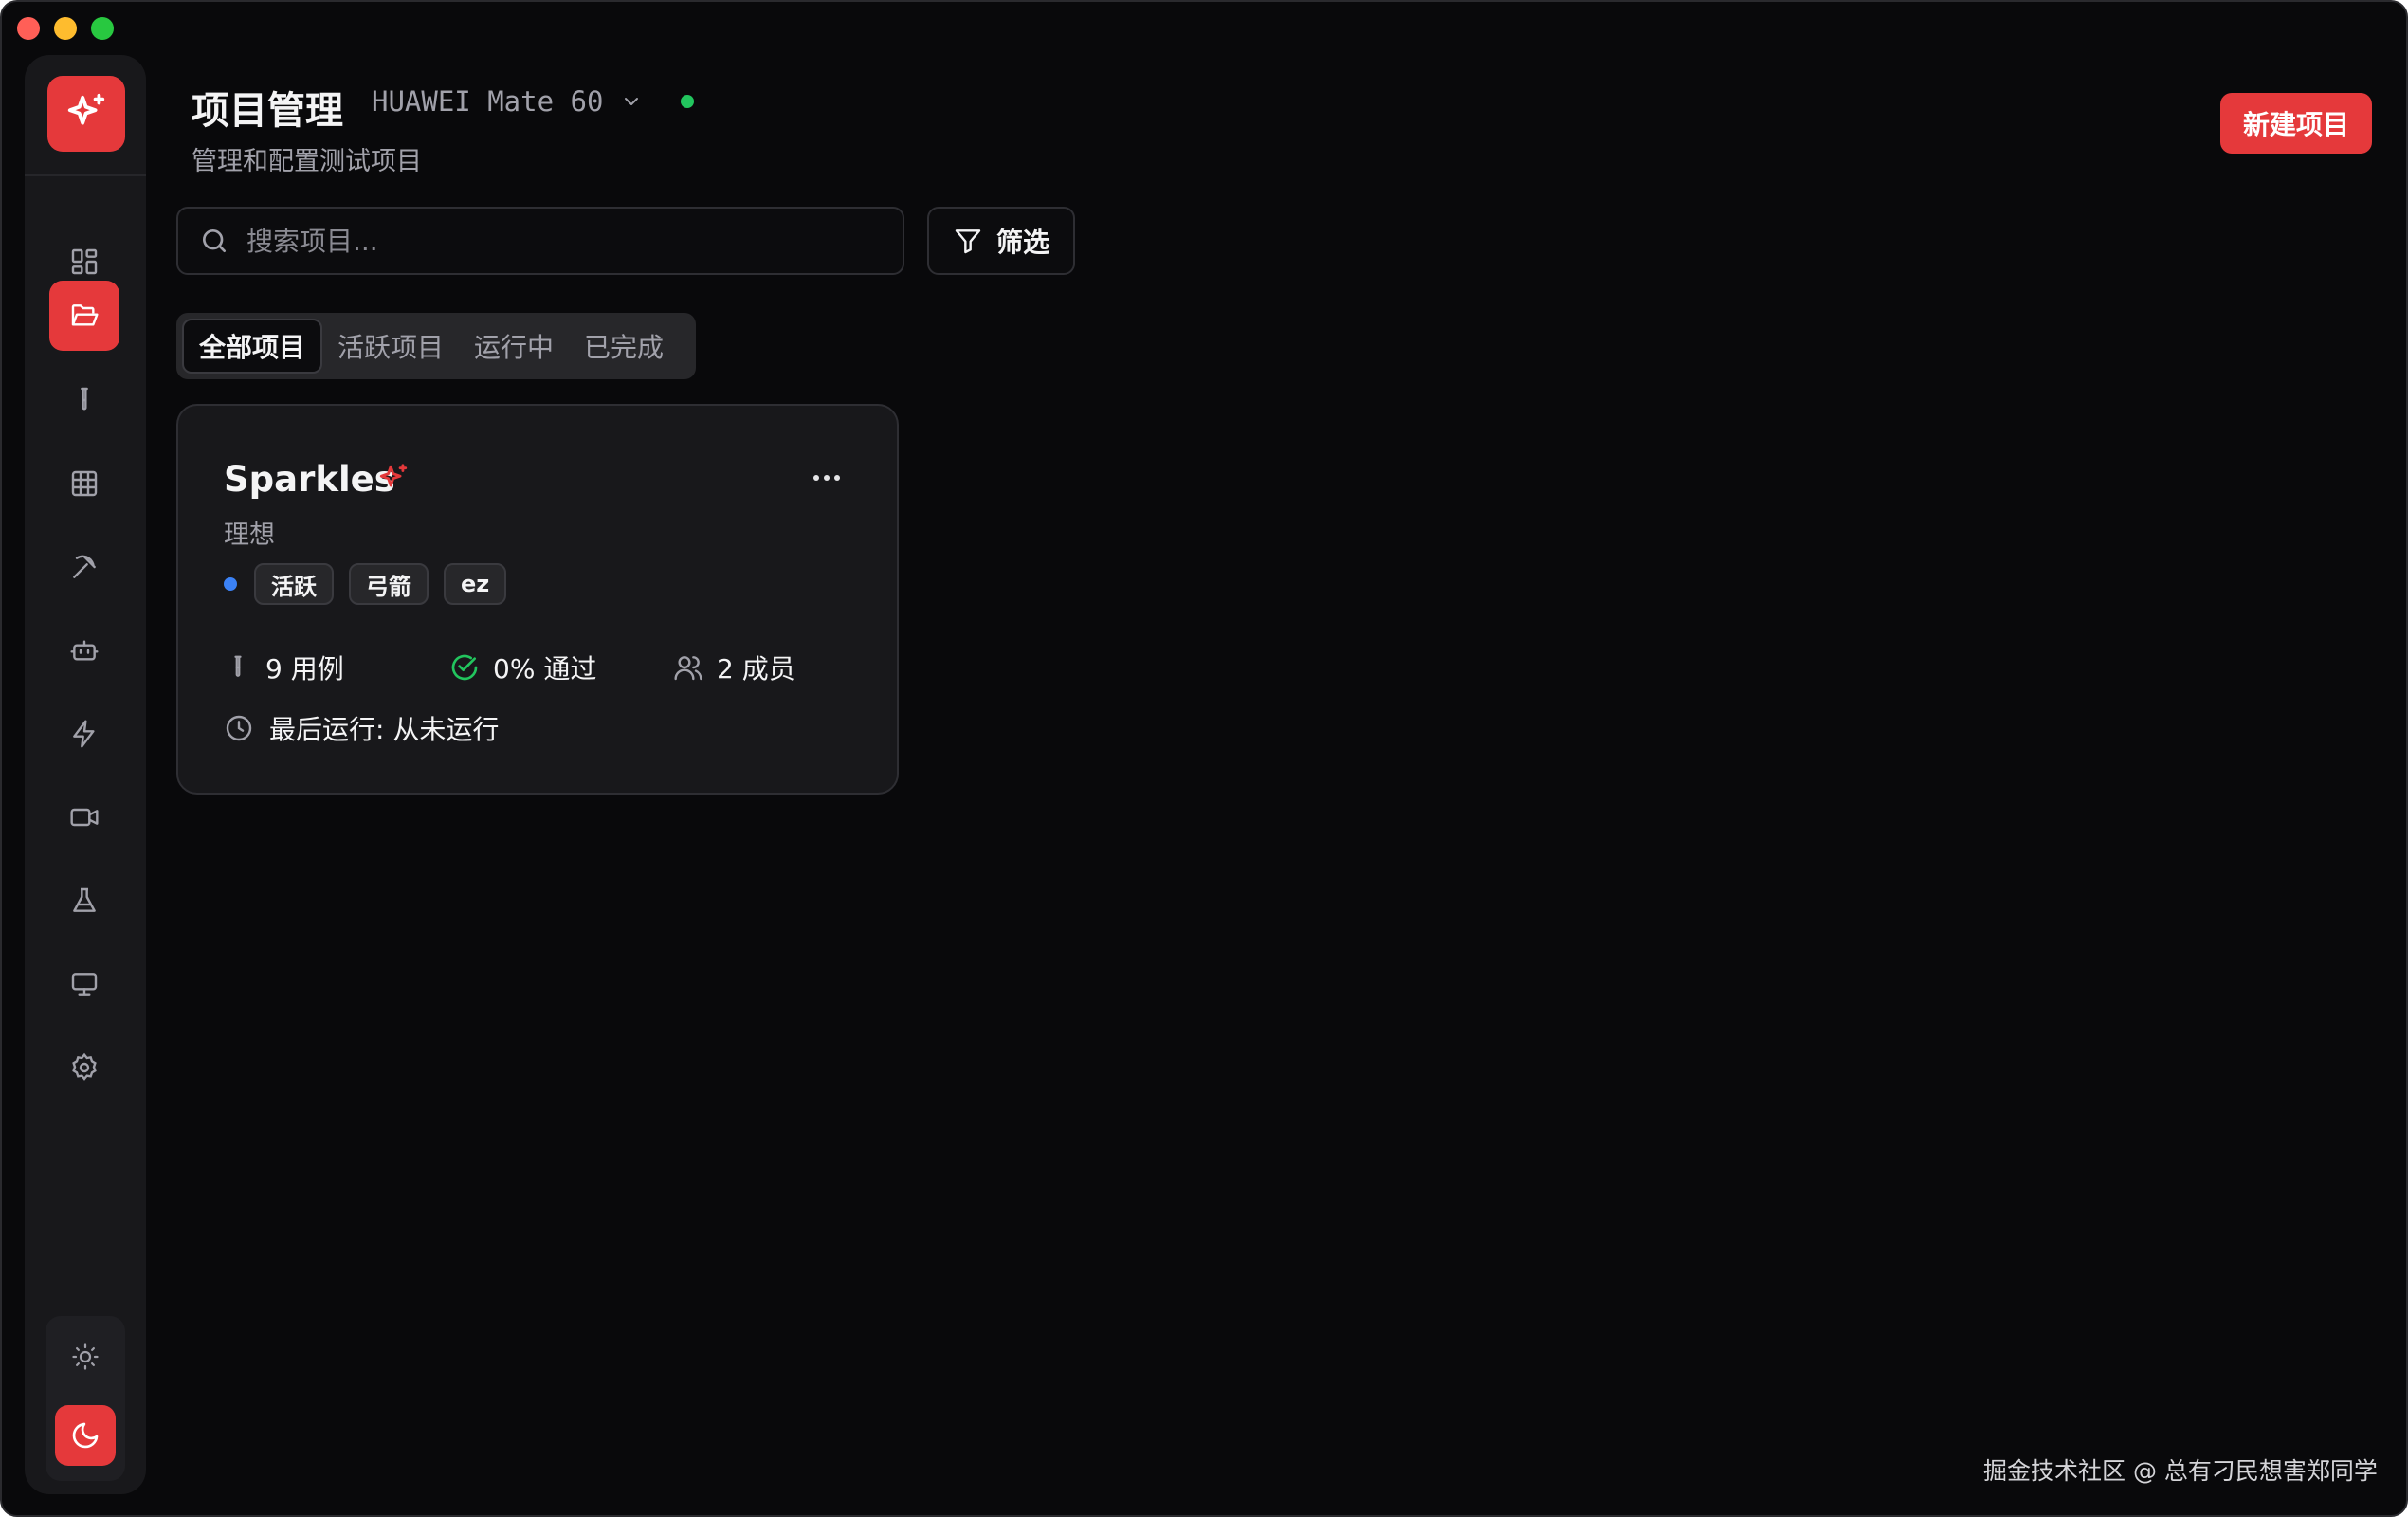 The image size is (2408, 1517). I want to click on stat-members: 2 成员, so click(734, 667).